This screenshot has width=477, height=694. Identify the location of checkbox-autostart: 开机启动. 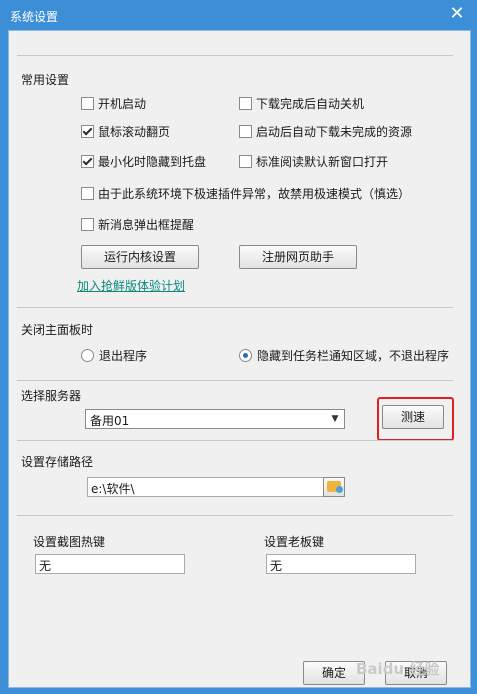
(113, 103).